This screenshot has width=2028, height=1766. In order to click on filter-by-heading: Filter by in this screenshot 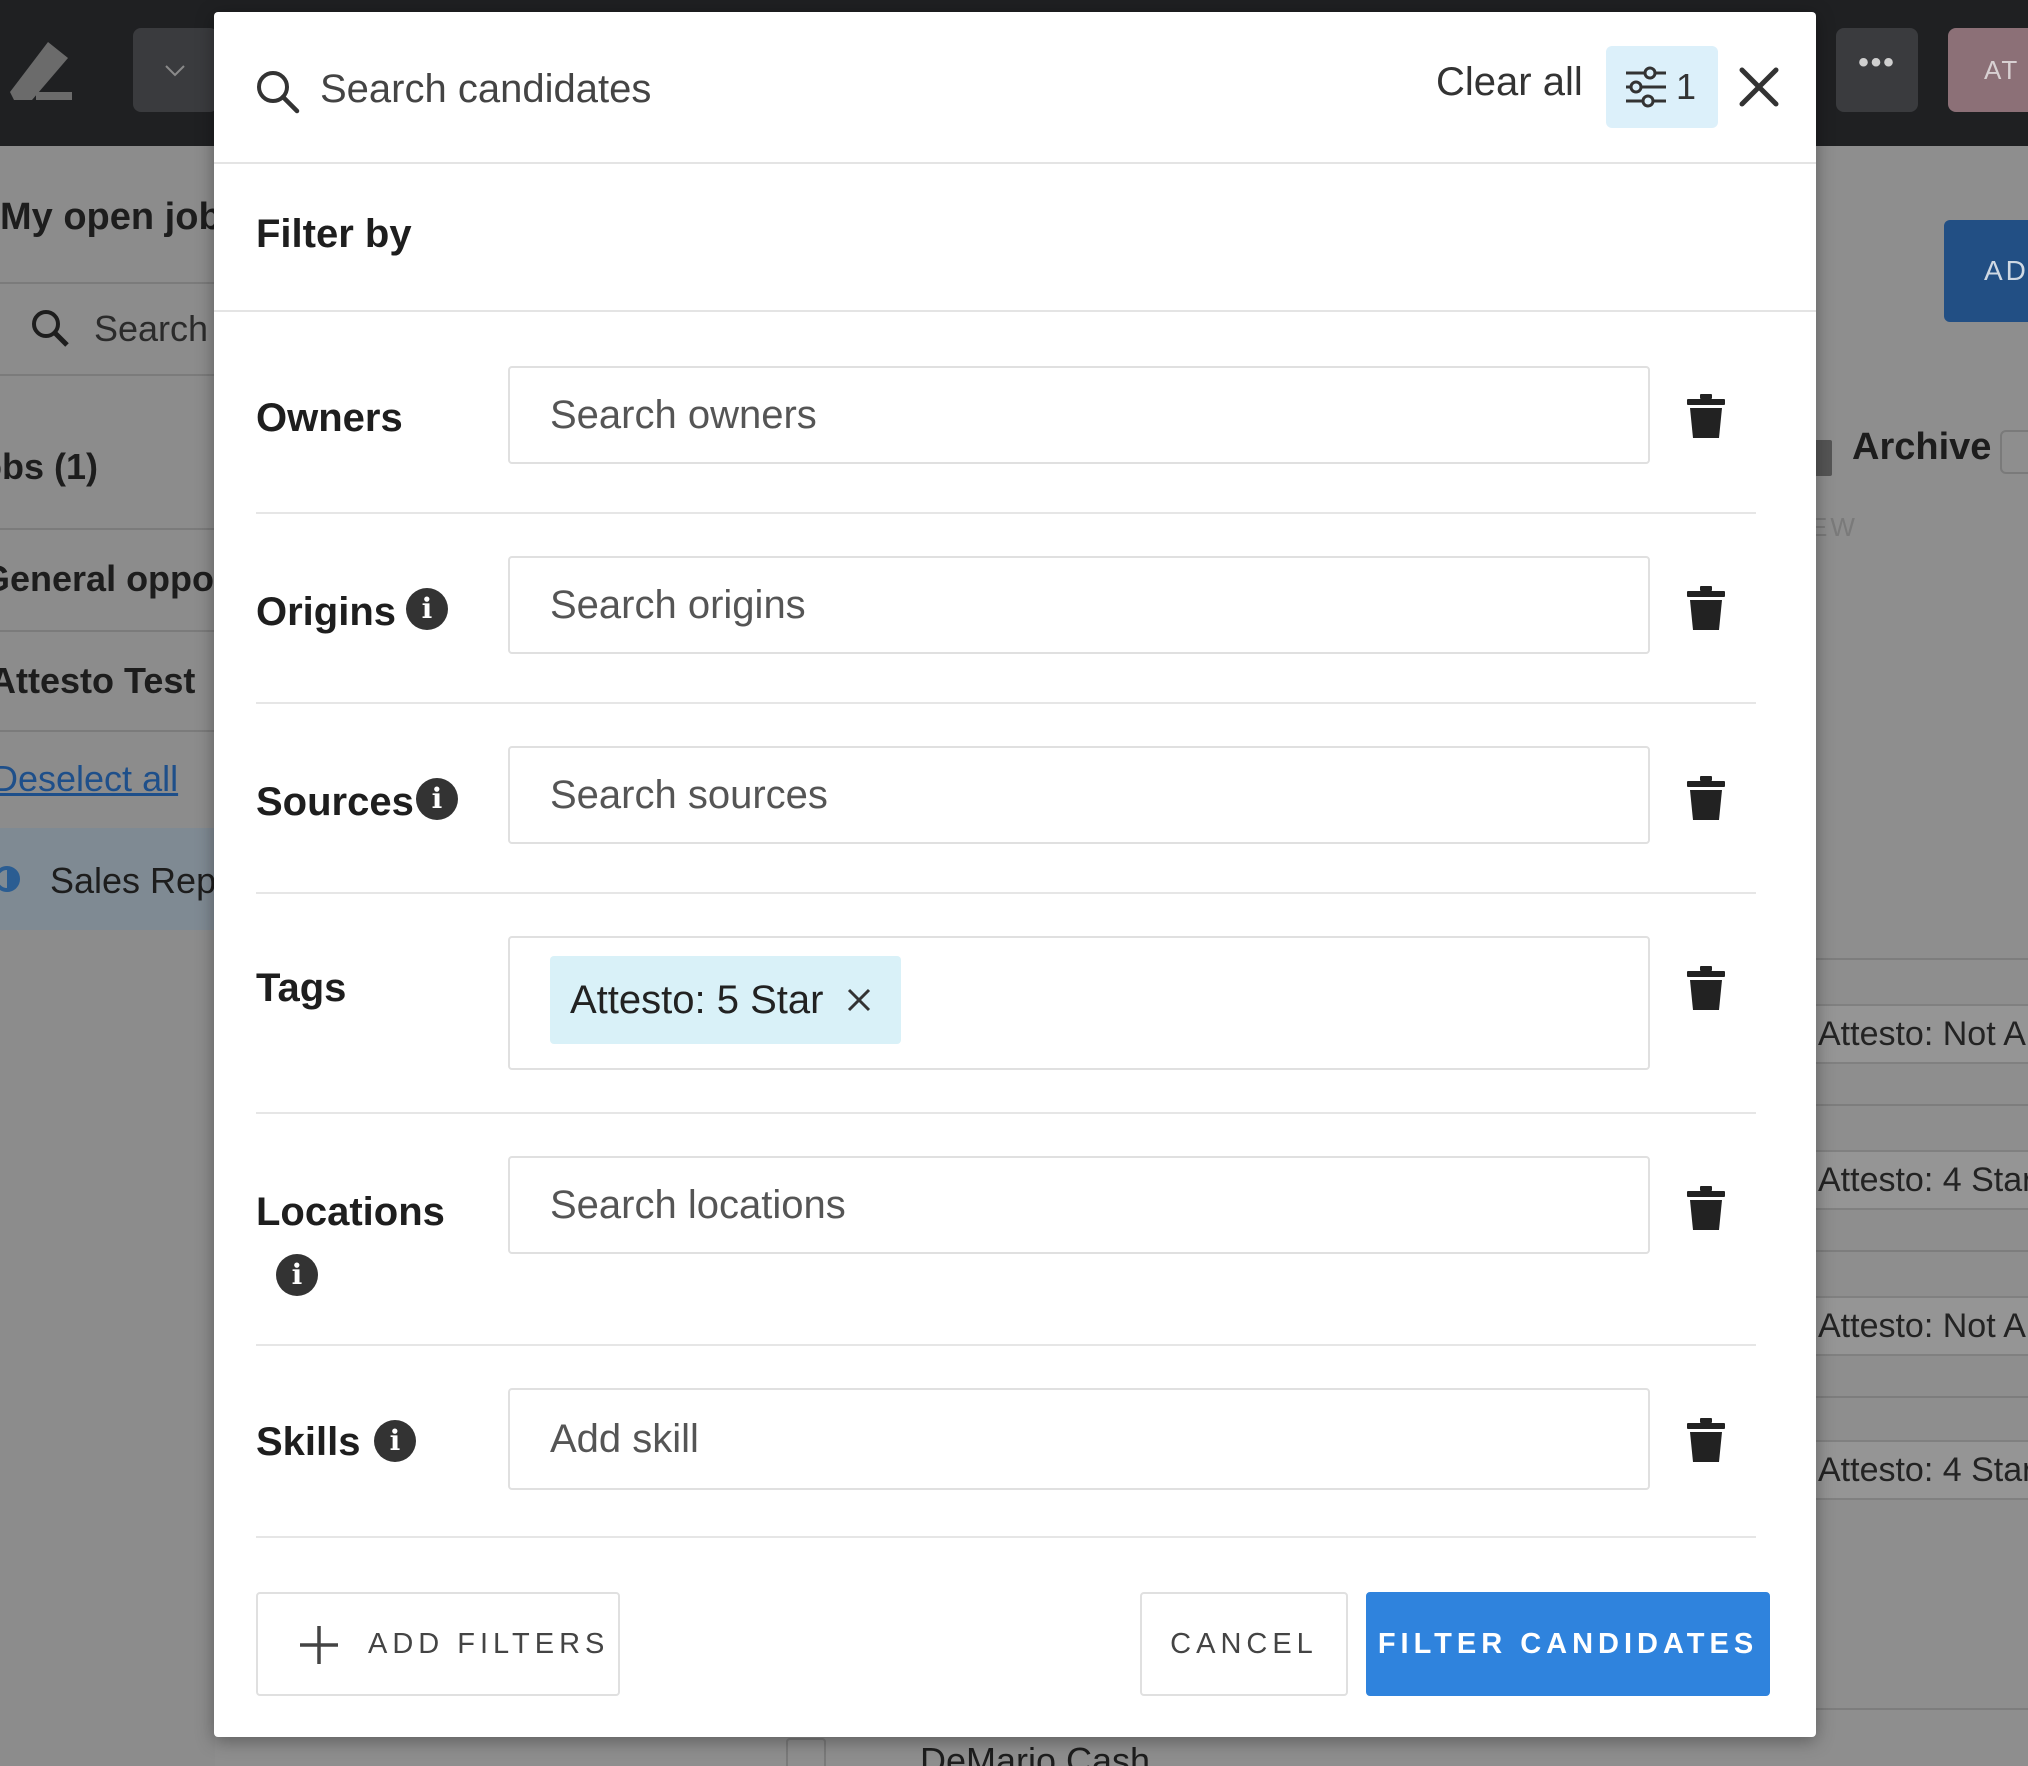, I will do `click(334, 234)`.